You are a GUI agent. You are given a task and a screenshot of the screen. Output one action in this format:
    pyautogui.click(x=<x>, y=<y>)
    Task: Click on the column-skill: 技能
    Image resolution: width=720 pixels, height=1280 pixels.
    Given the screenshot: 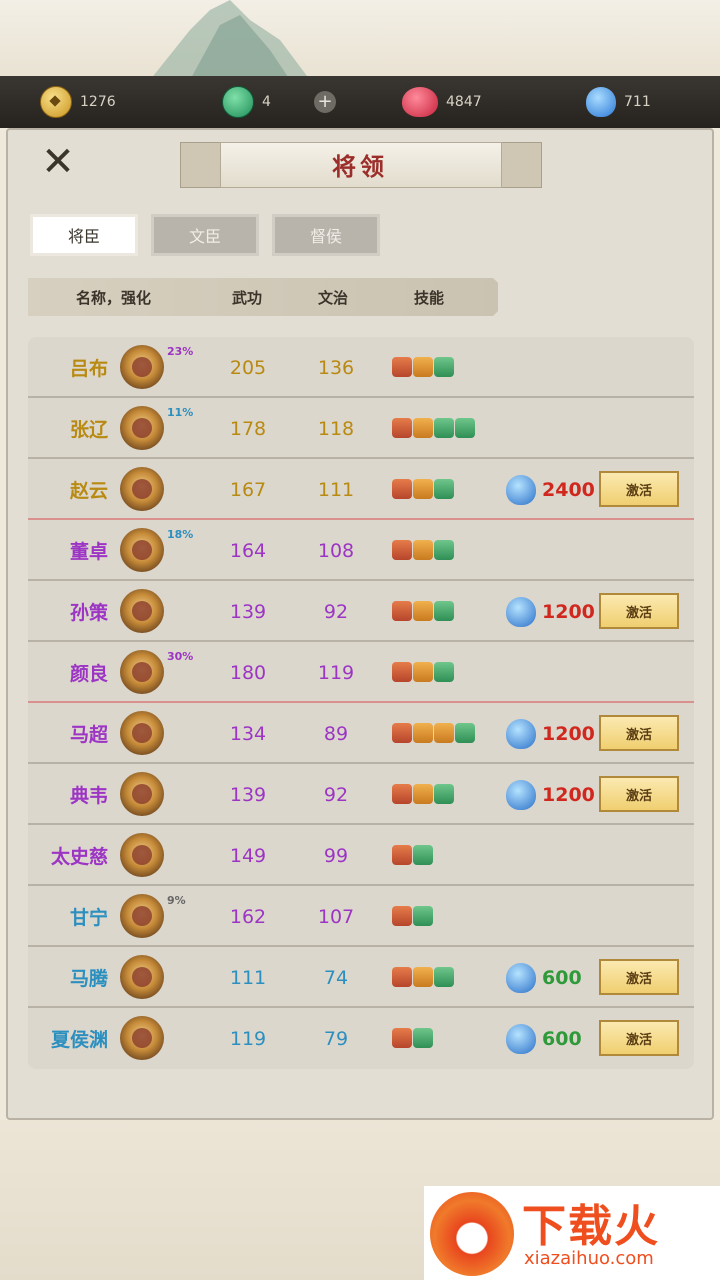 What is the action you would take?
    pyautogui.click(x=429, y=297)
    